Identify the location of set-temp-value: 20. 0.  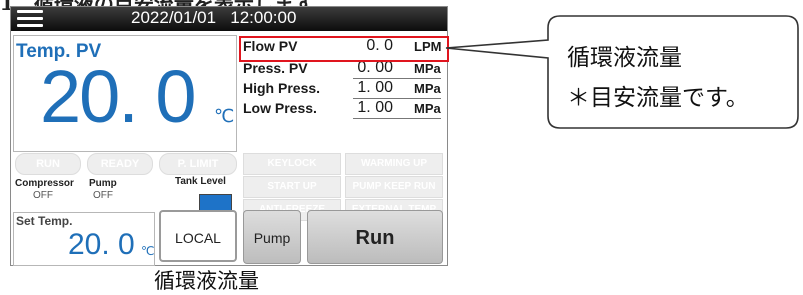
(101, 244).